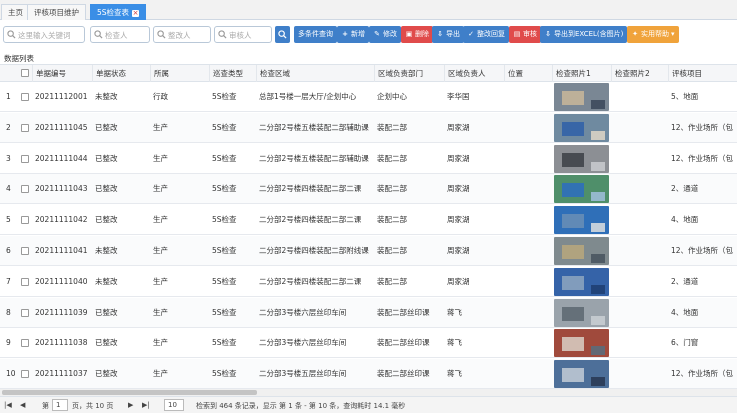  Describe the element at coordinates (310, 281) in the screenshot. I see `check-area: 二分部2号楼四楼装配二部二课` at that location.